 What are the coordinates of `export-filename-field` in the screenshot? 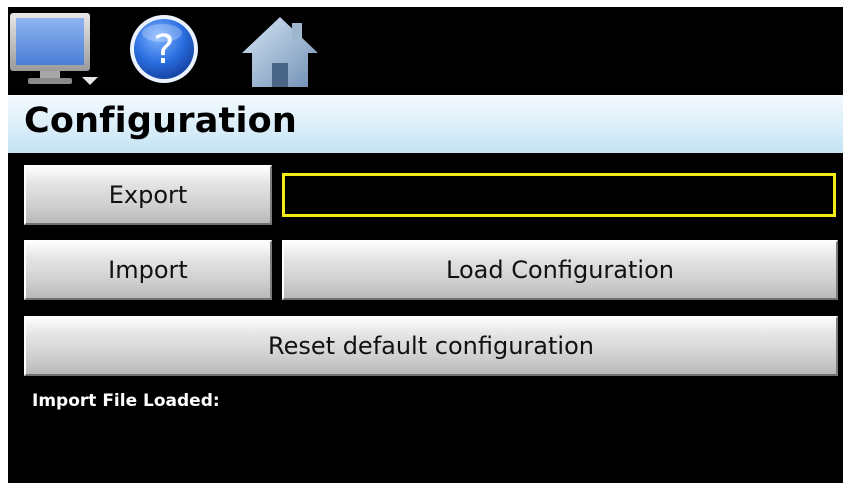 It's located at (559, 195).